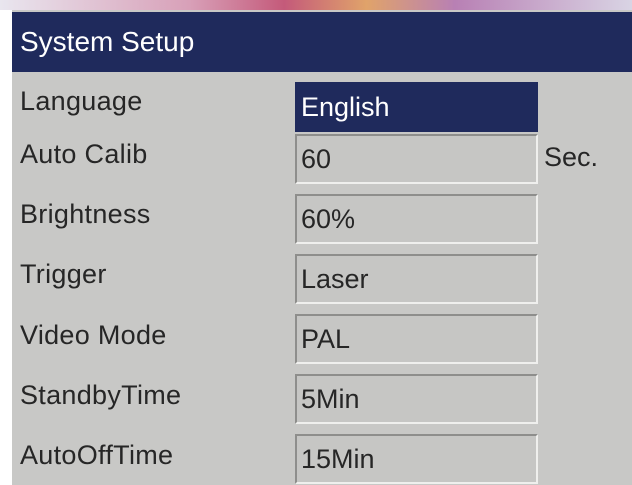 The image size is (632, 485). What do you see at coordinates (101, 395) in the screenshot?
I see `standby-time-label: StandbyTime` at bounding box center [101, 395].